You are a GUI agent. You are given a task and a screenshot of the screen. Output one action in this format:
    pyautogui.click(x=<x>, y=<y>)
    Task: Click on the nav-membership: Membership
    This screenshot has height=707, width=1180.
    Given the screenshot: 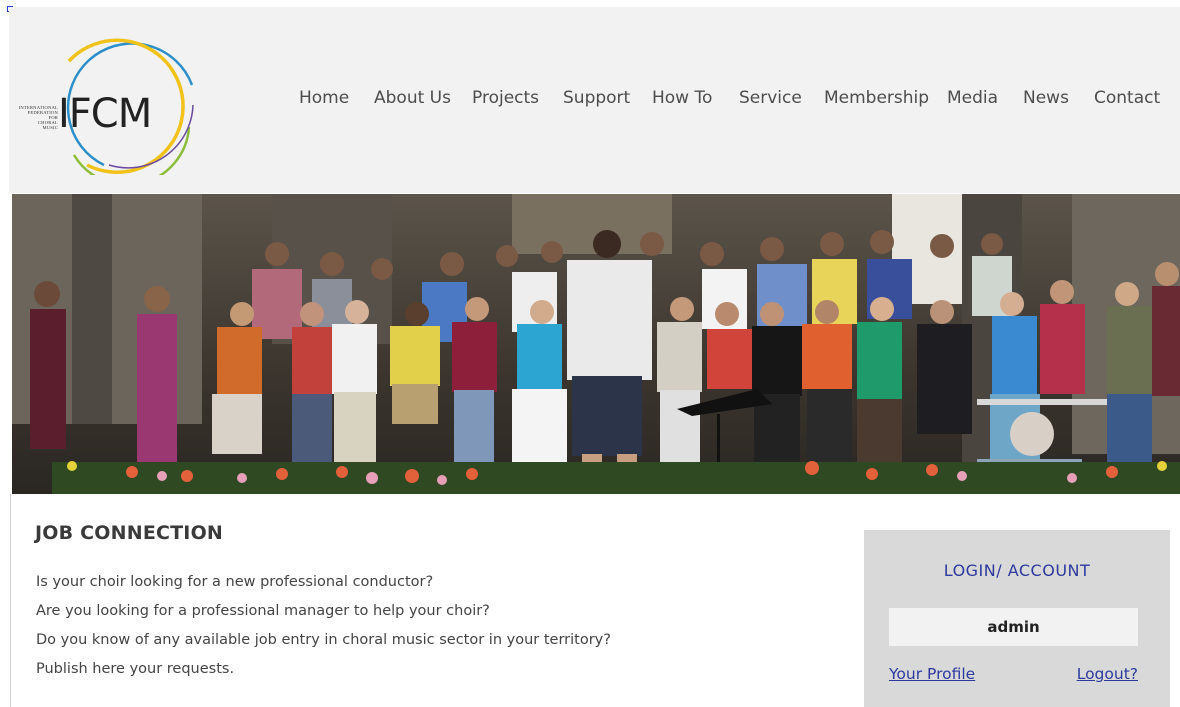 What is the action you would take?
    pyautogui.click(x=885, y=98)
    